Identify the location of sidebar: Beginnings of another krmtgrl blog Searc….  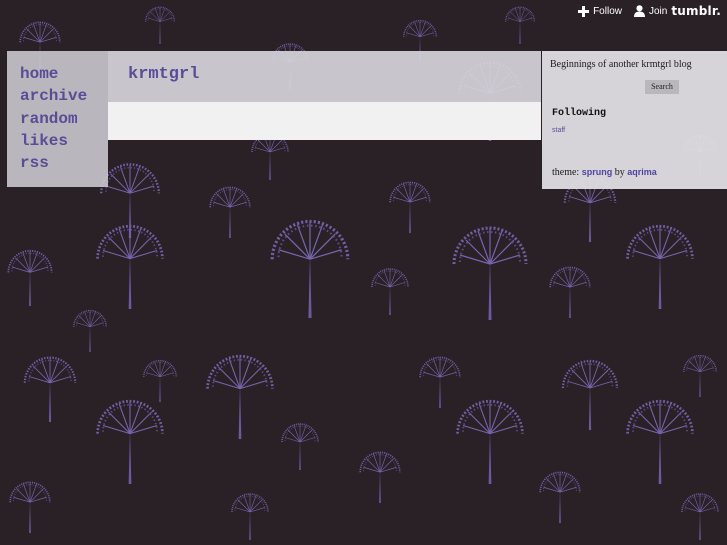
(634, 120).